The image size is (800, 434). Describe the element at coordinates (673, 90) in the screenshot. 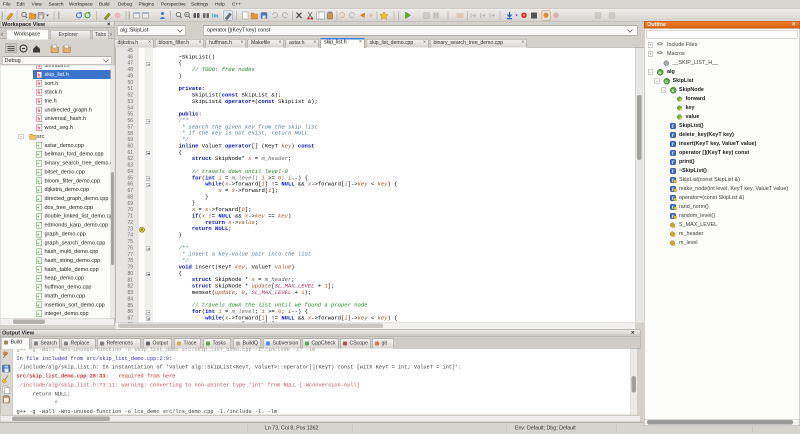

I see `svg-text: S` at that location.